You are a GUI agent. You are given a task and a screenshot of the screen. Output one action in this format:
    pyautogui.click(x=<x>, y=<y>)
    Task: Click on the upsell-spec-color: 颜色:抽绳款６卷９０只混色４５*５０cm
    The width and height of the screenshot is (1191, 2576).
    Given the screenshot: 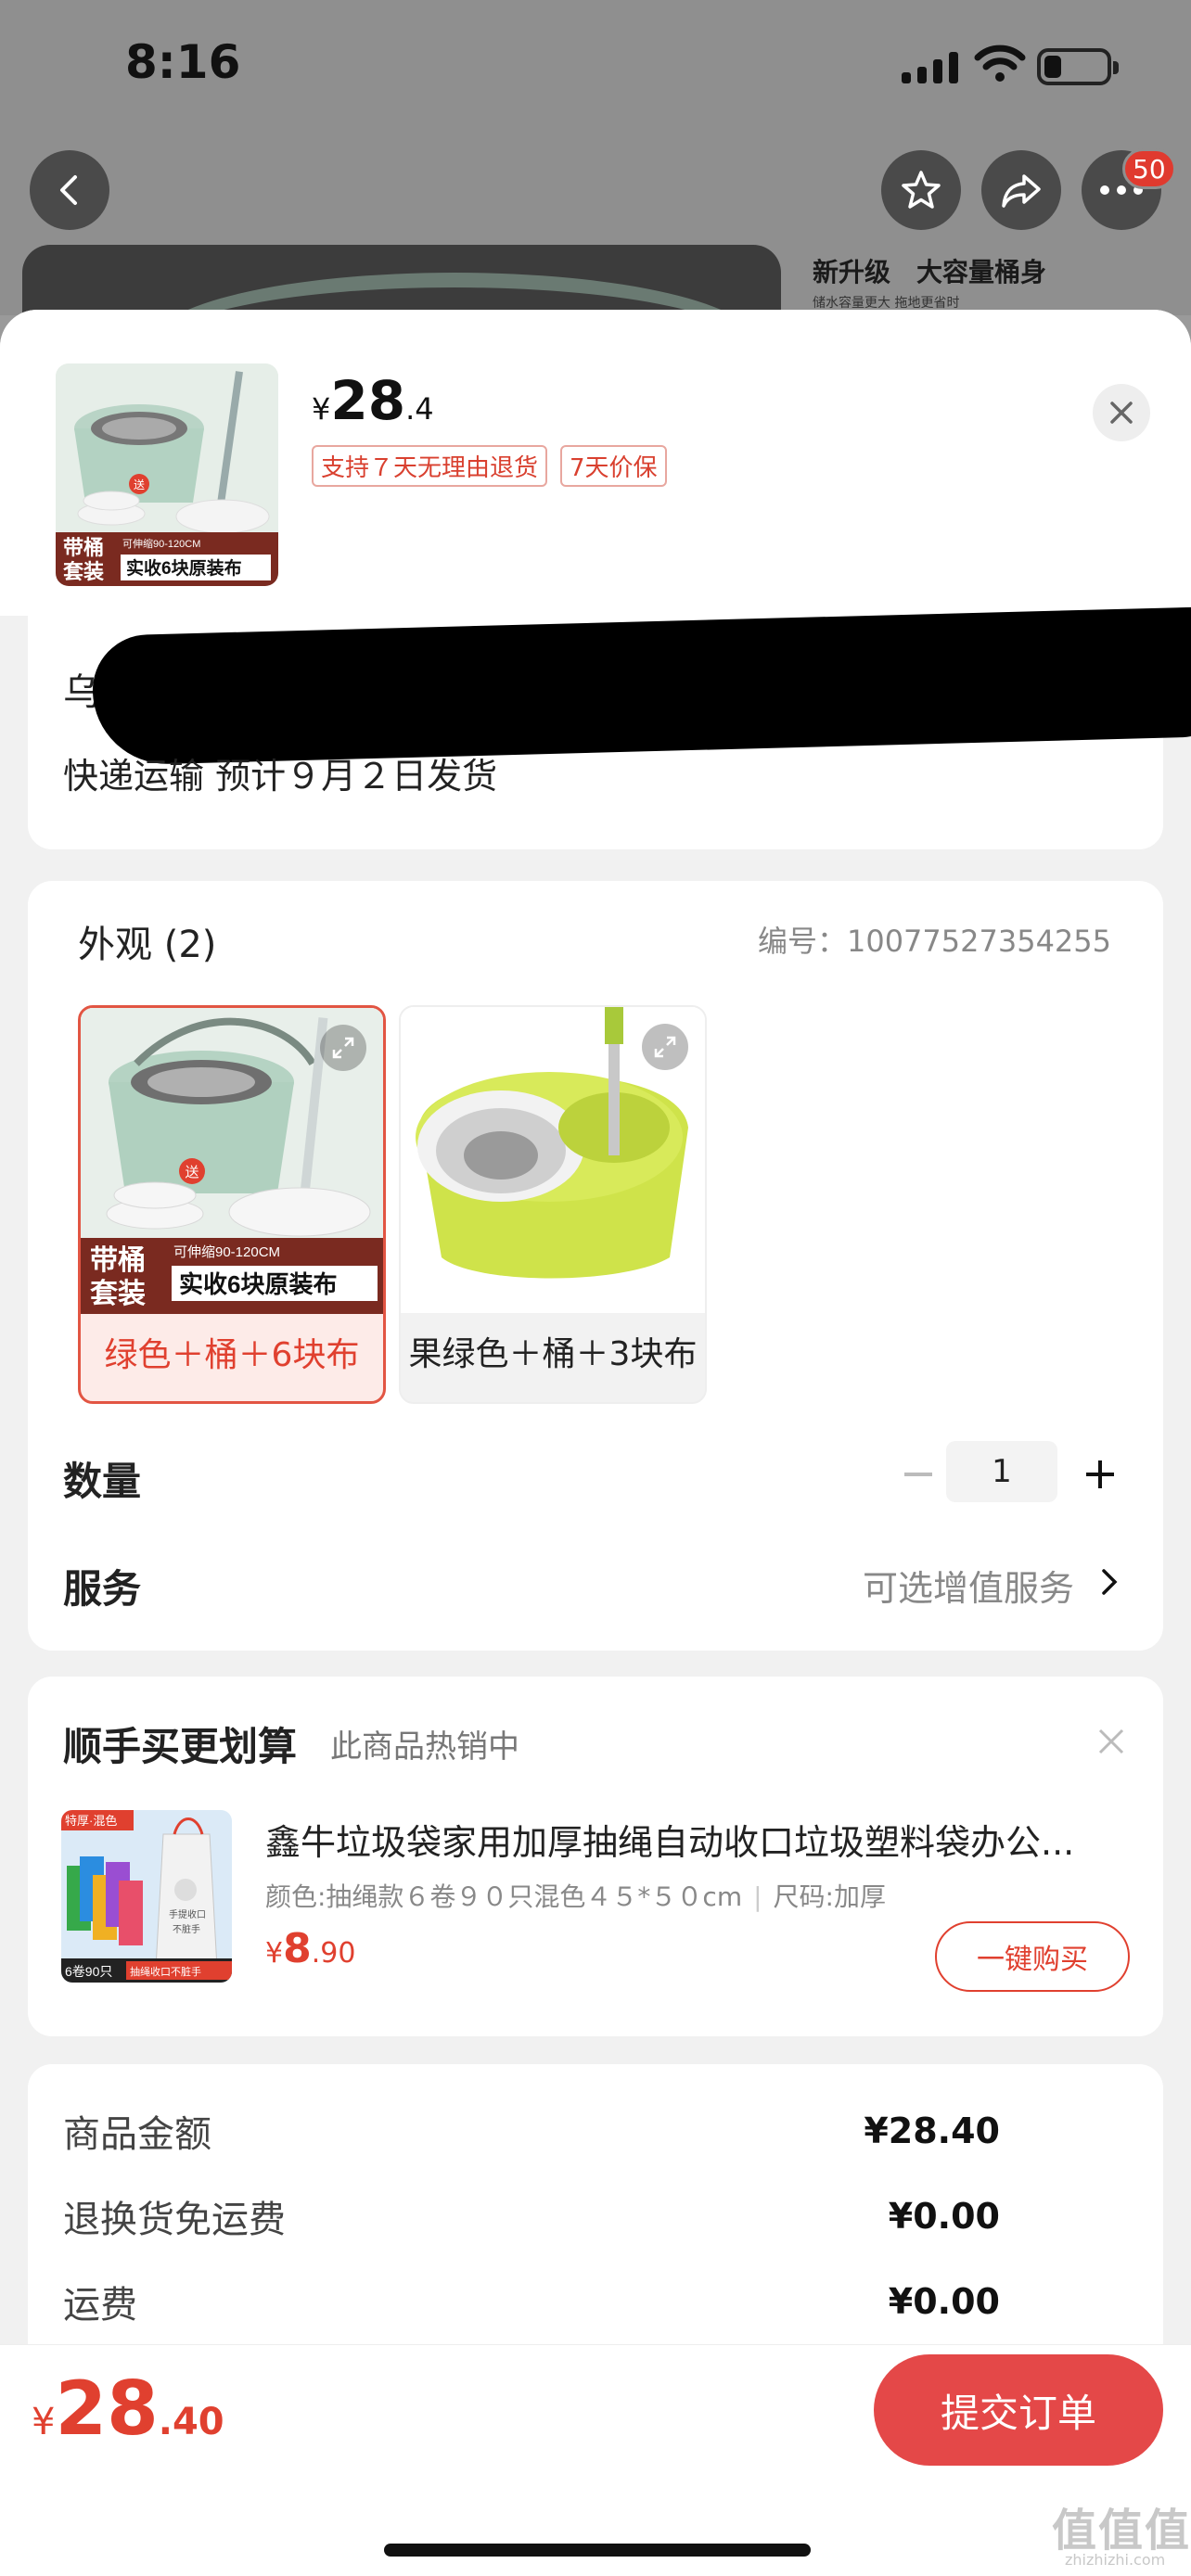 What is the action you would take?
    pyautogui.click(x=504, y=1896)
    